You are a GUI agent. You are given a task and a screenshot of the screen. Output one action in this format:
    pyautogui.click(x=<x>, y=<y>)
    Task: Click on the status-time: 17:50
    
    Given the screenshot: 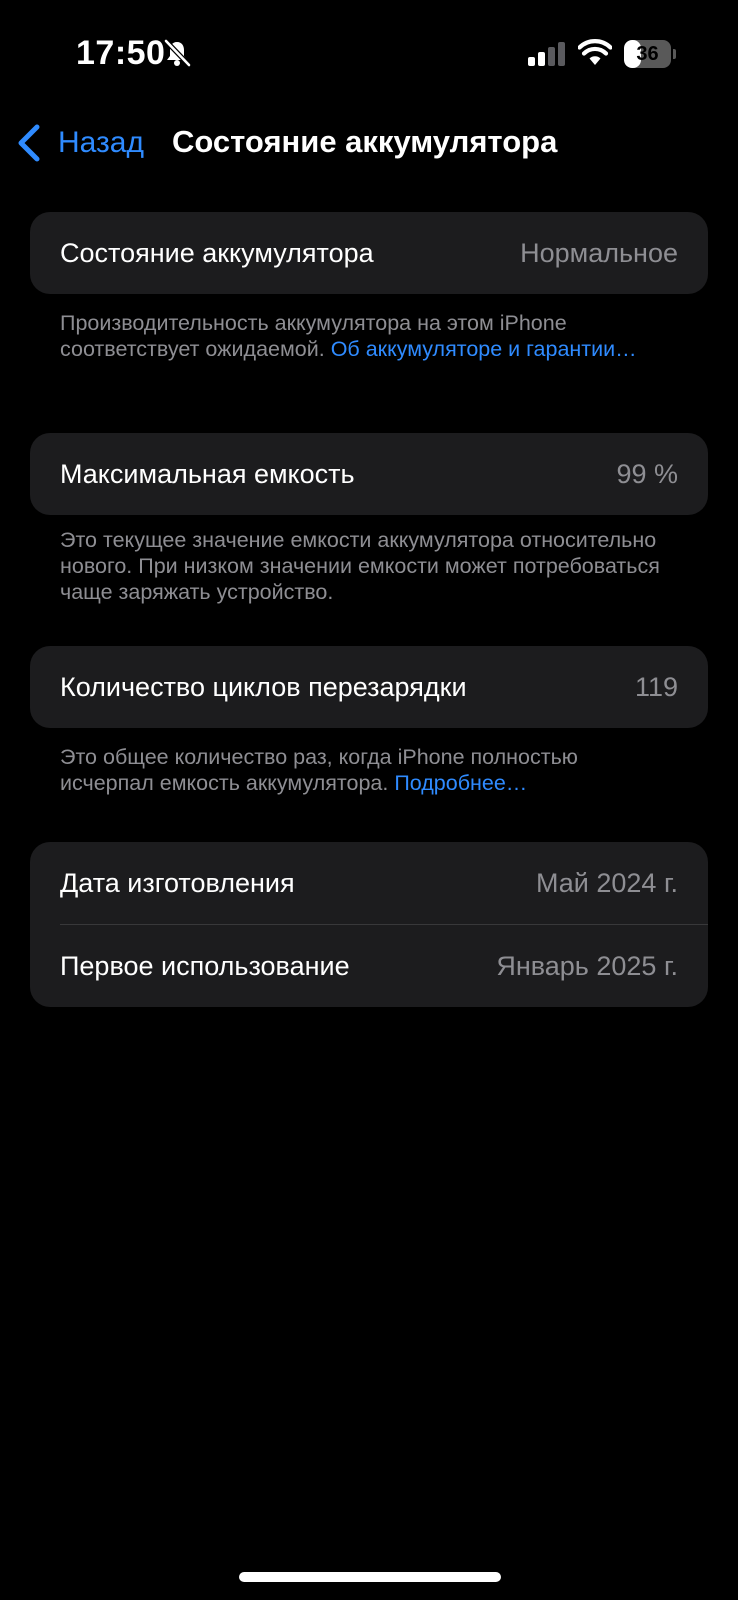 What is the action you would take?
    pyautogui.click(x=121, y=53)
    